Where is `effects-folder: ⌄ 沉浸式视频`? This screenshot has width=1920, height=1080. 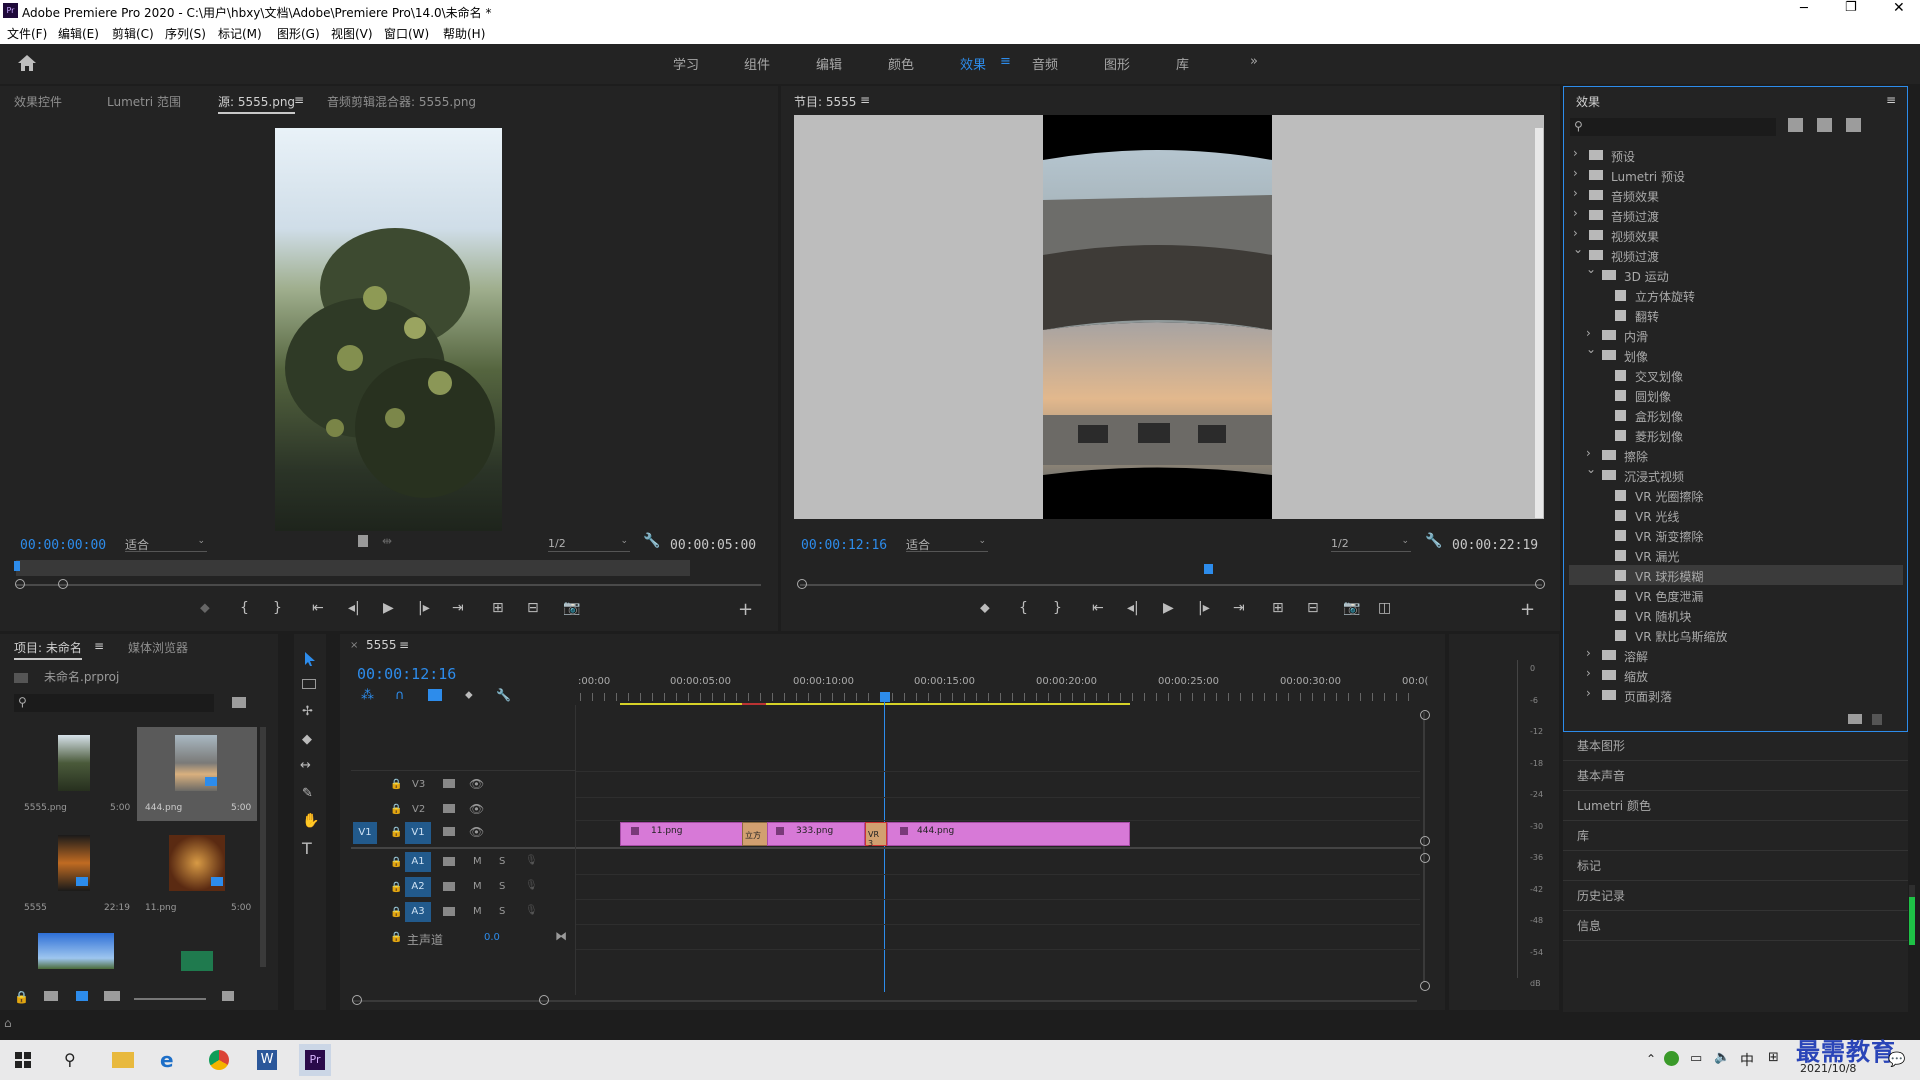
effects-folder: ⌄ 沉浸式视频 is located at coordinates (1736, 473).